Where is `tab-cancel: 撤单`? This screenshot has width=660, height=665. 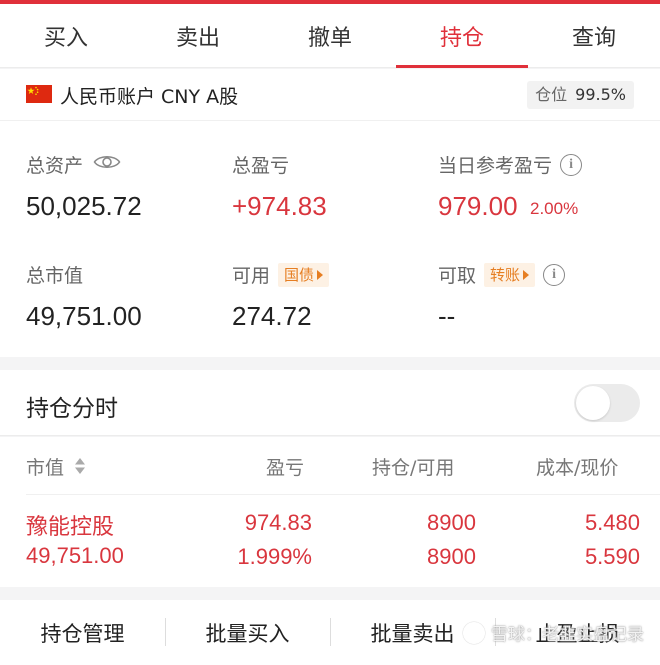
tab-cancel: 撤单 is located at coordinates (330, 35).